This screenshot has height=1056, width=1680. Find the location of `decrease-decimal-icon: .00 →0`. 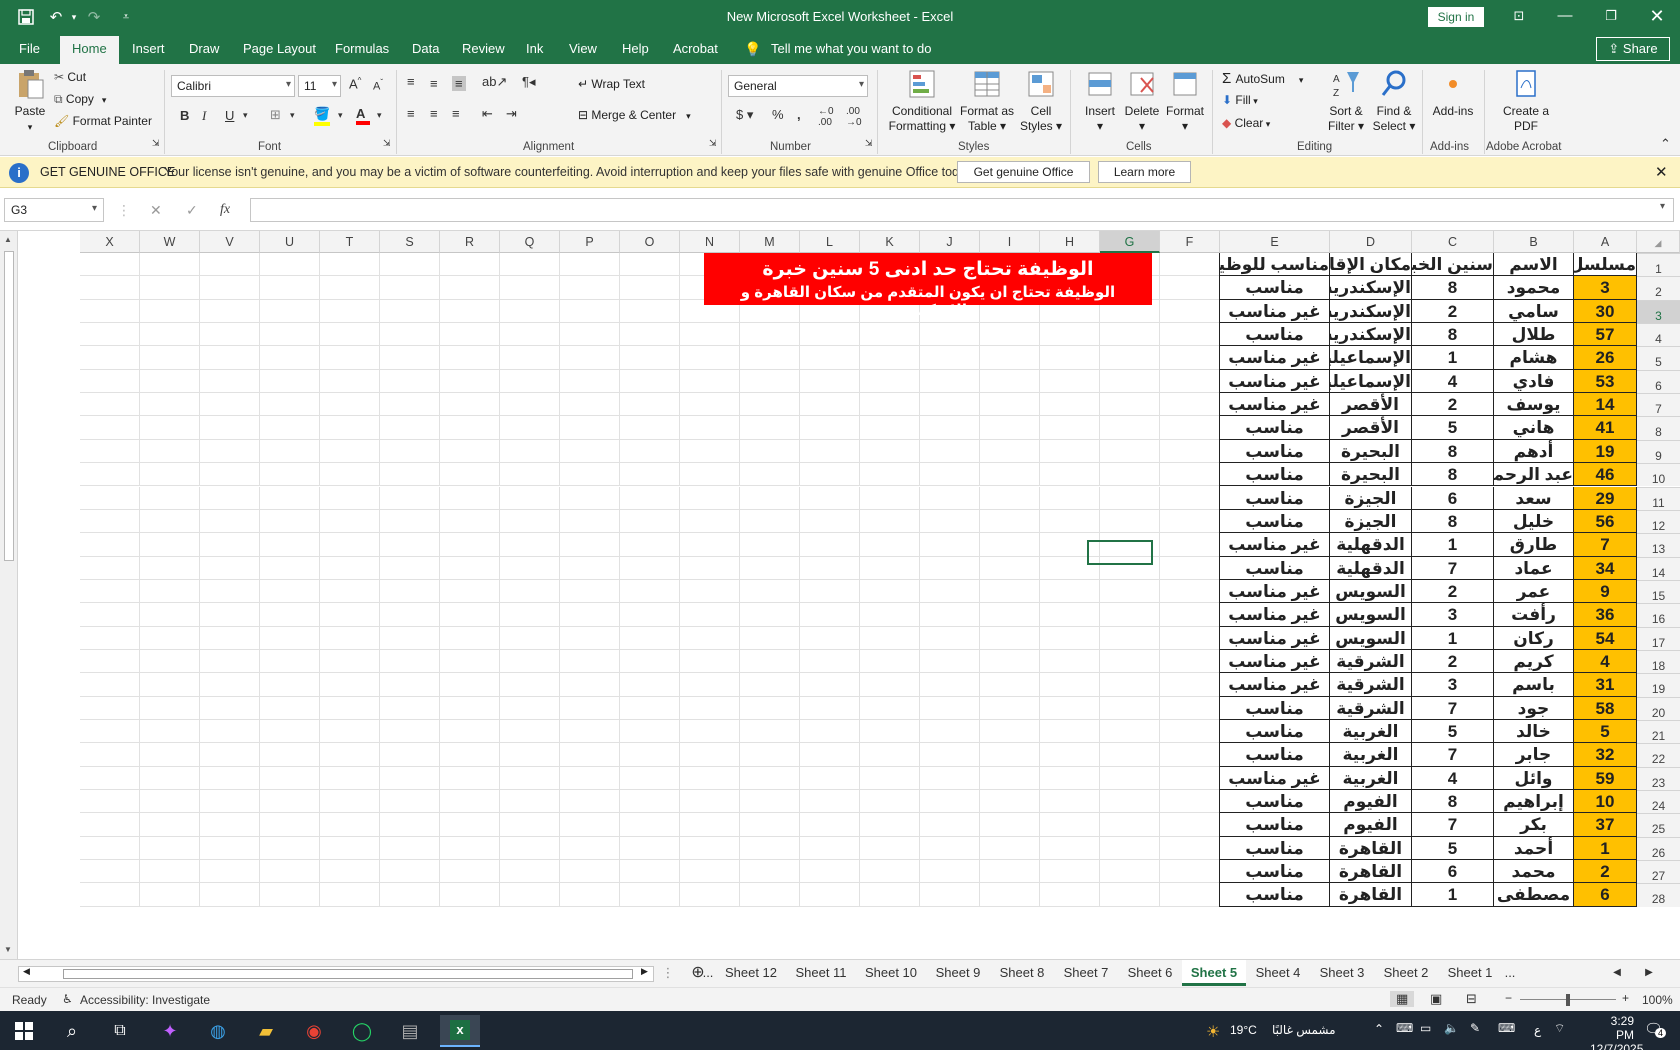

decrease-decimal-icon: .00 →0 is located at coordinates (854, 117).